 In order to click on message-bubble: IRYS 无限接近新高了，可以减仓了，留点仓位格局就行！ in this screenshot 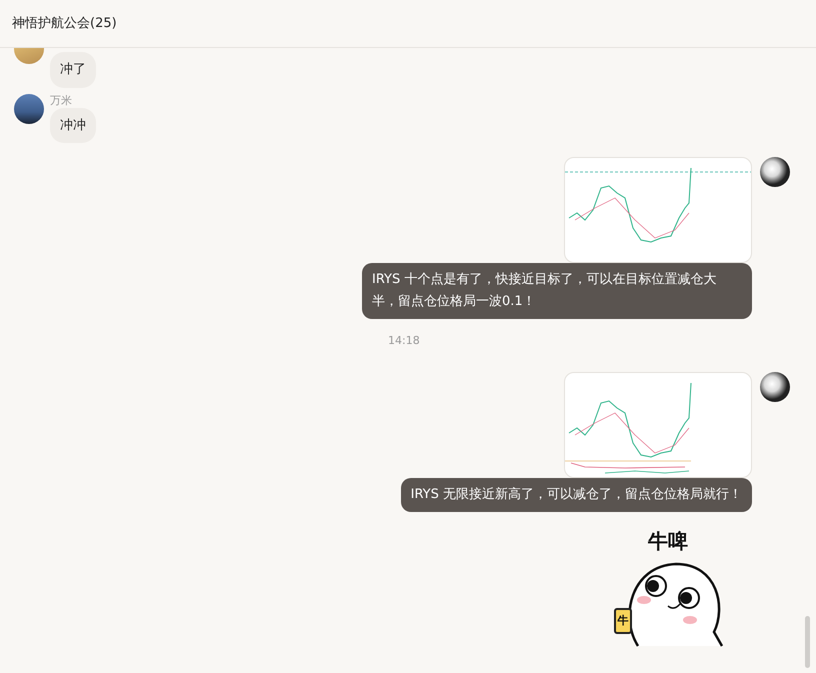, I will do `click(576, 495)`.